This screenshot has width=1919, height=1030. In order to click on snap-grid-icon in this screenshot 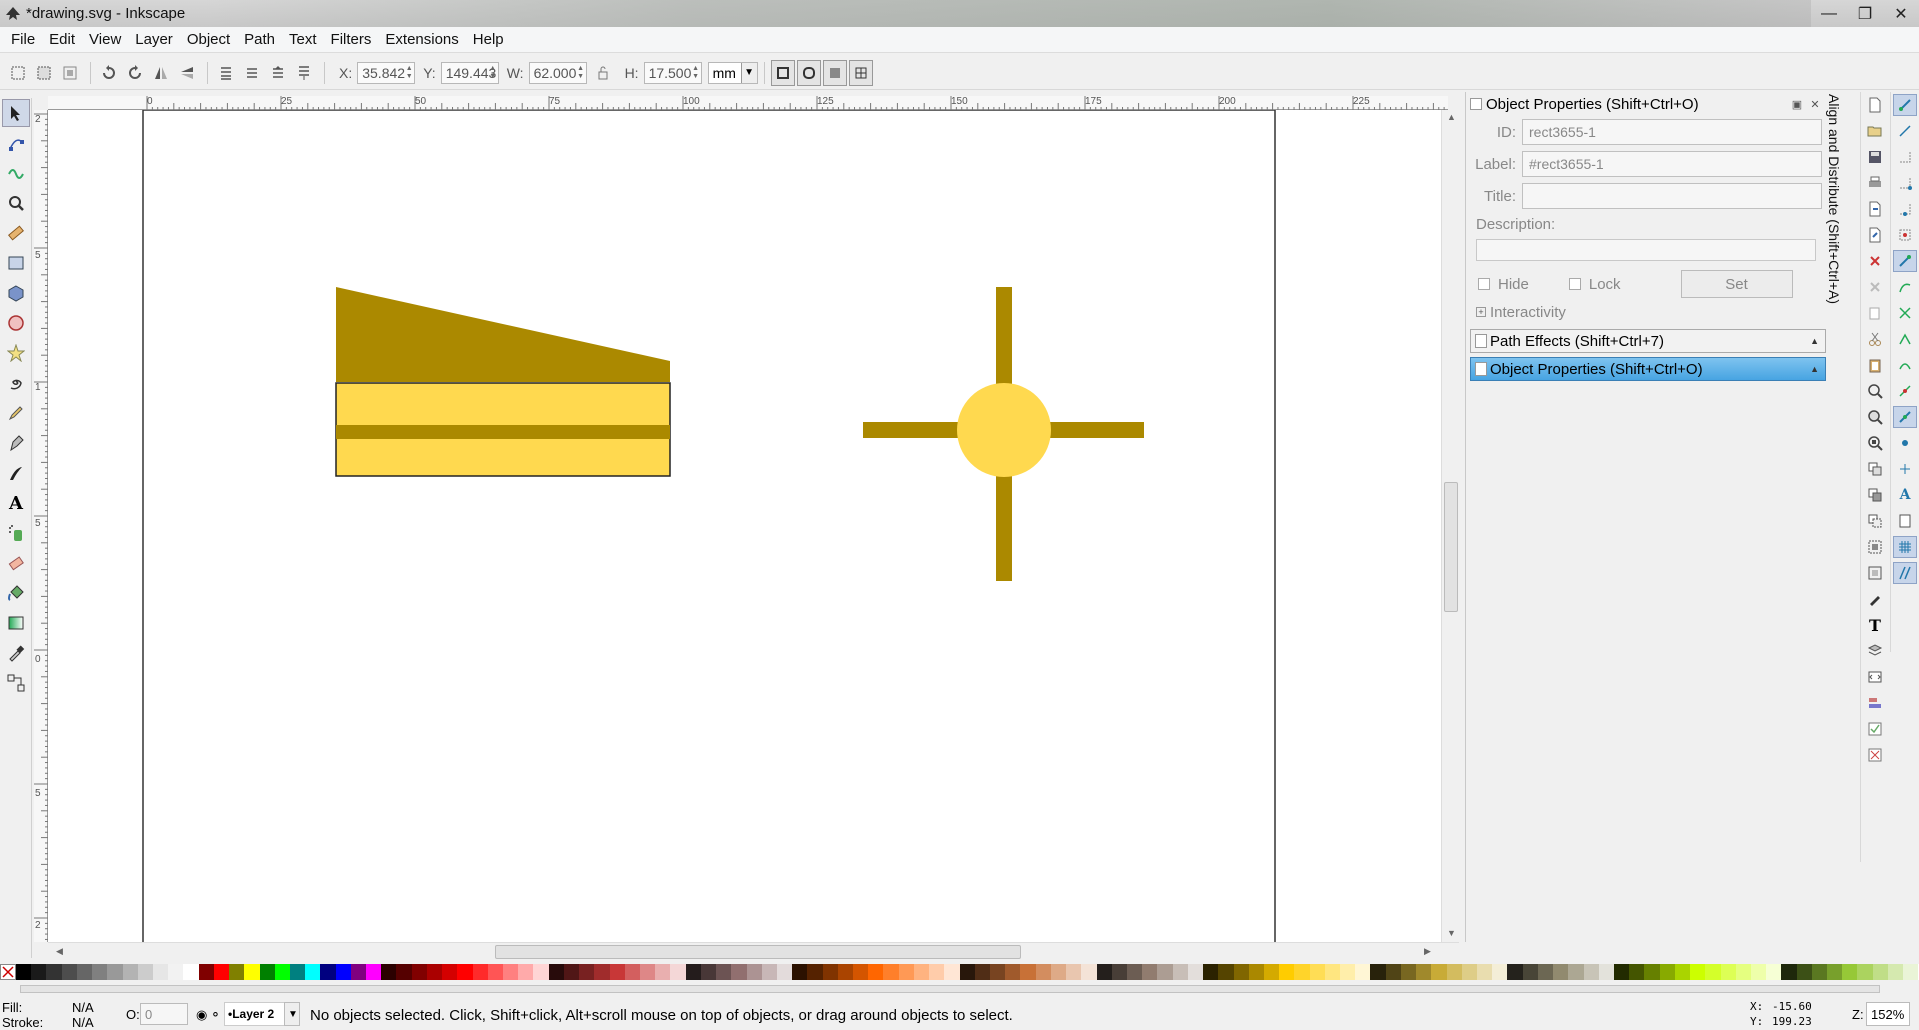, I will do `click(1905, 547)`.